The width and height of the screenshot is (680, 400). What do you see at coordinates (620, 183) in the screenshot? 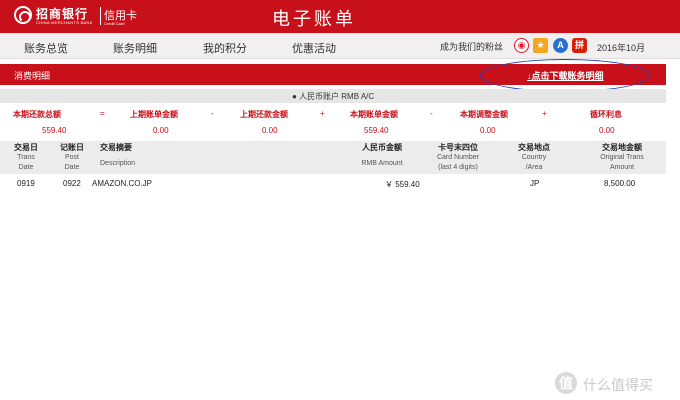
I see `cell-original-amount: 8,500.00` at bounding box center [620, 183].